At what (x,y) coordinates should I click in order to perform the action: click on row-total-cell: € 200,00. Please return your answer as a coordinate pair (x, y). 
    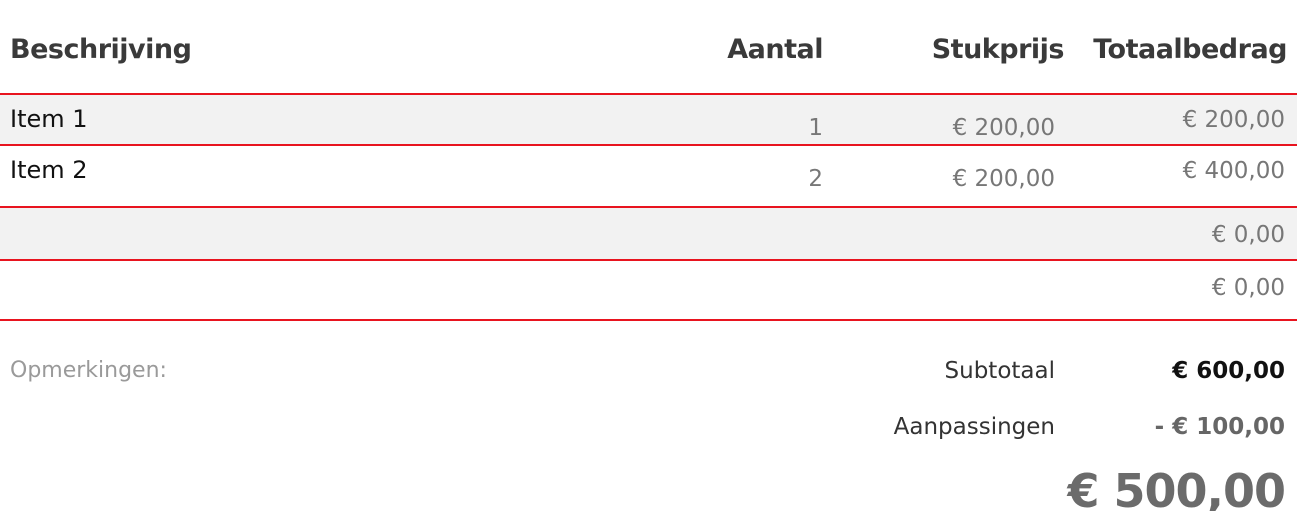
    Looking at the image, I should click on (1233, 120).